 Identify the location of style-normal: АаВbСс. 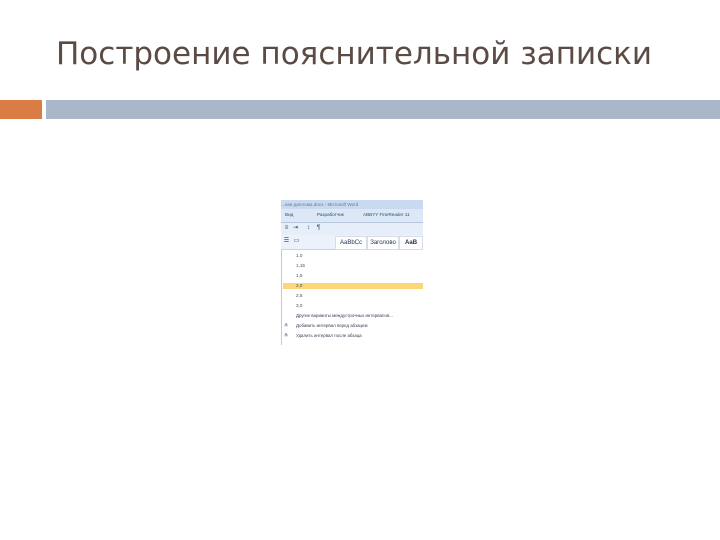
(351, 243).